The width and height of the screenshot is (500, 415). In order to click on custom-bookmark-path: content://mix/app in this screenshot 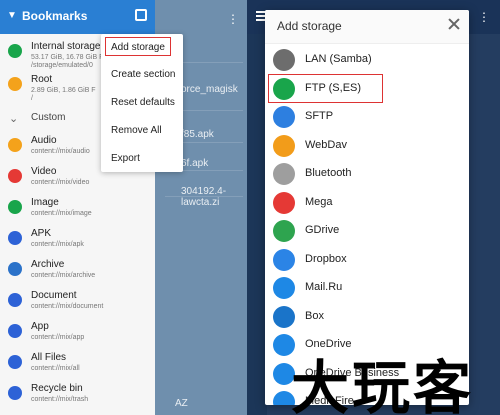, I will do `click(58, 337)`.